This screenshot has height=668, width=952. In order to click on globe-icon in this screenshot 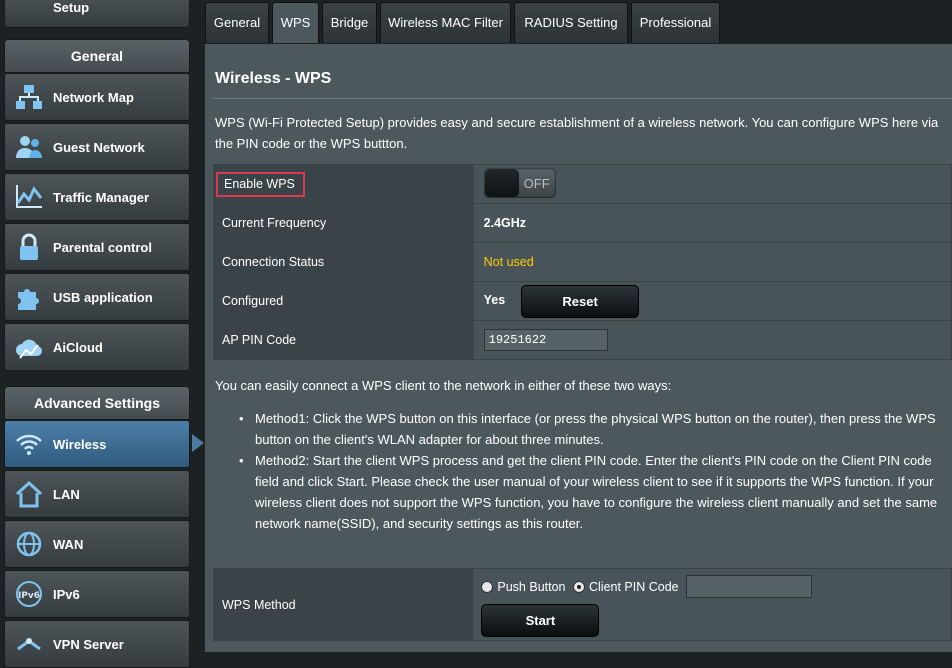, I will do `click(29, 544)`.